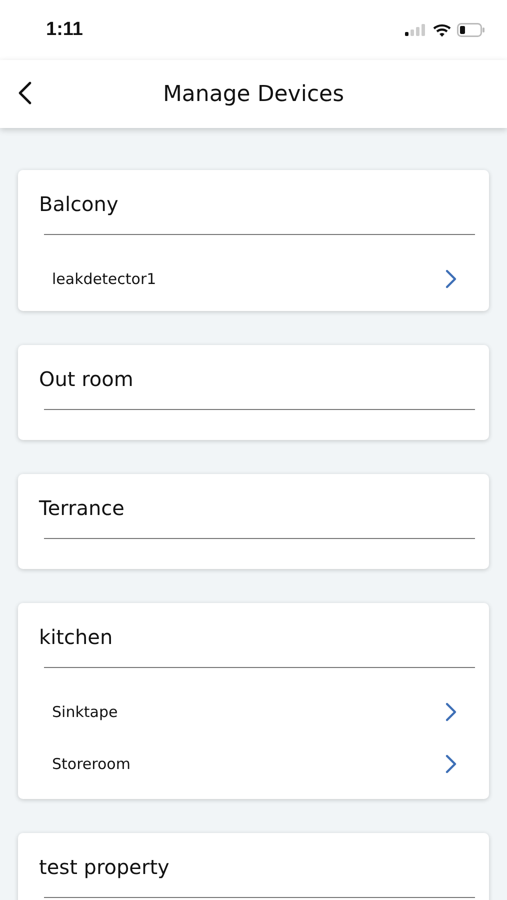 The image size is (507, 900). What do you see at coordinates (442, 30) in the screenshot?
I see `wifi-icon` at bounding box center [442, 30].